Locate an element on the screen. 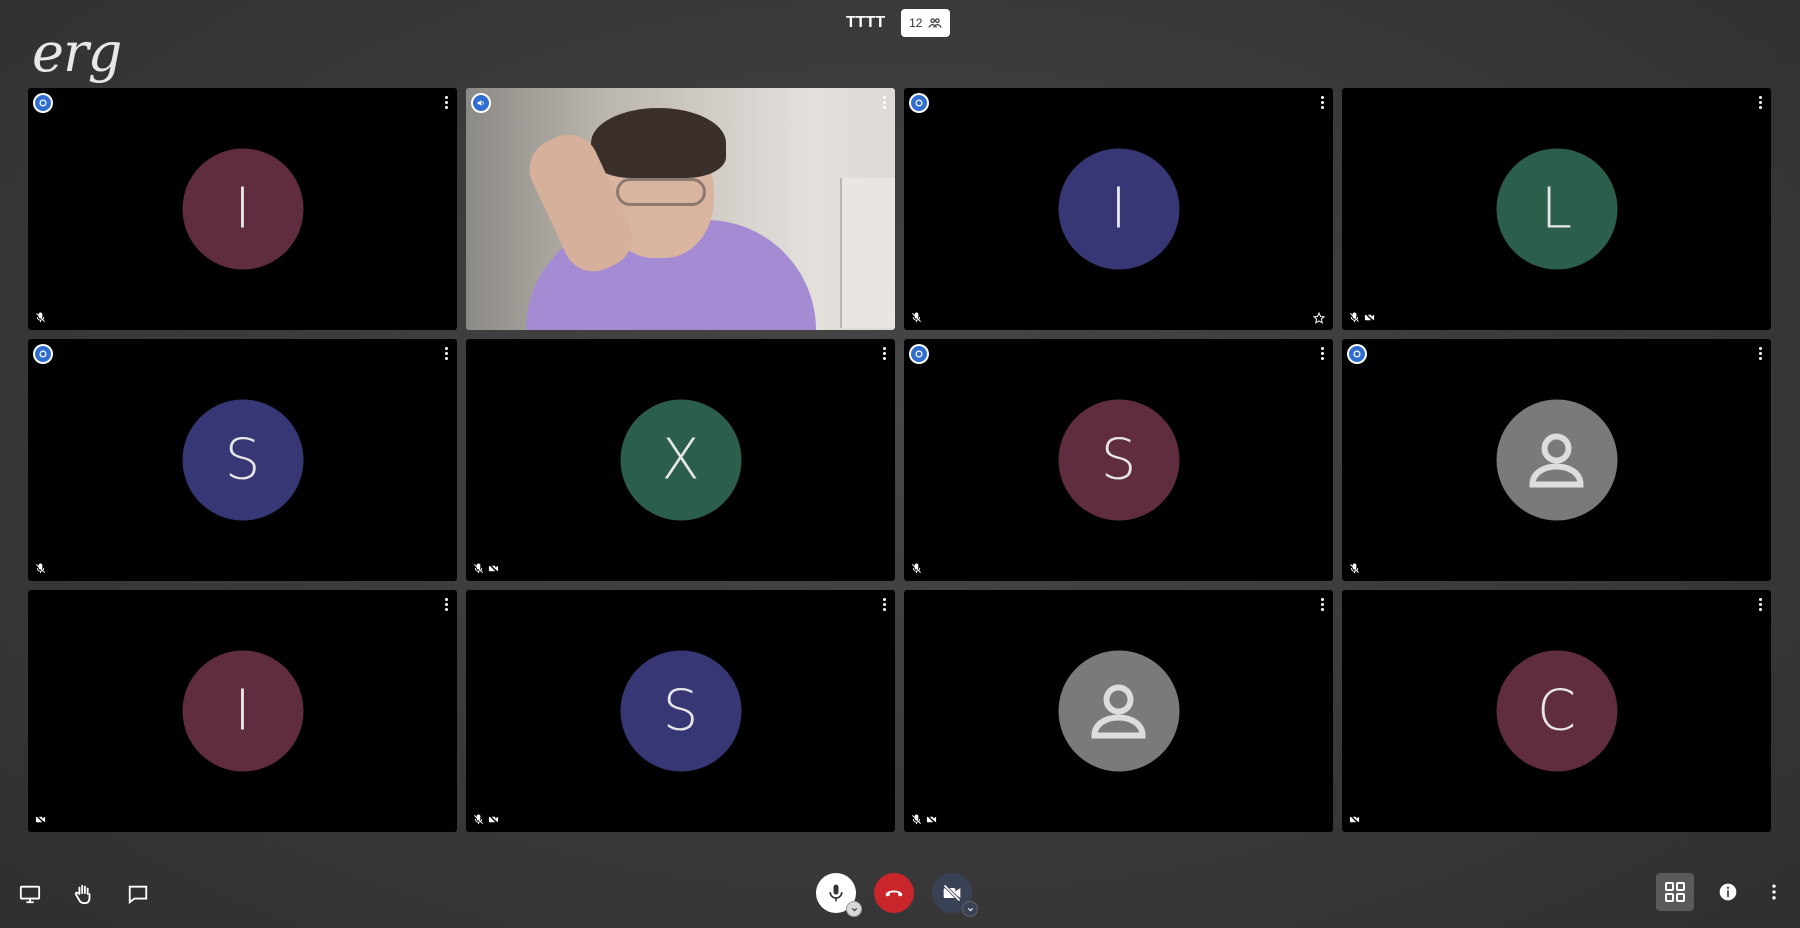 The width and height of the screenshot is (1800, 928). screen-share-button is located at coordinates (30, 894).